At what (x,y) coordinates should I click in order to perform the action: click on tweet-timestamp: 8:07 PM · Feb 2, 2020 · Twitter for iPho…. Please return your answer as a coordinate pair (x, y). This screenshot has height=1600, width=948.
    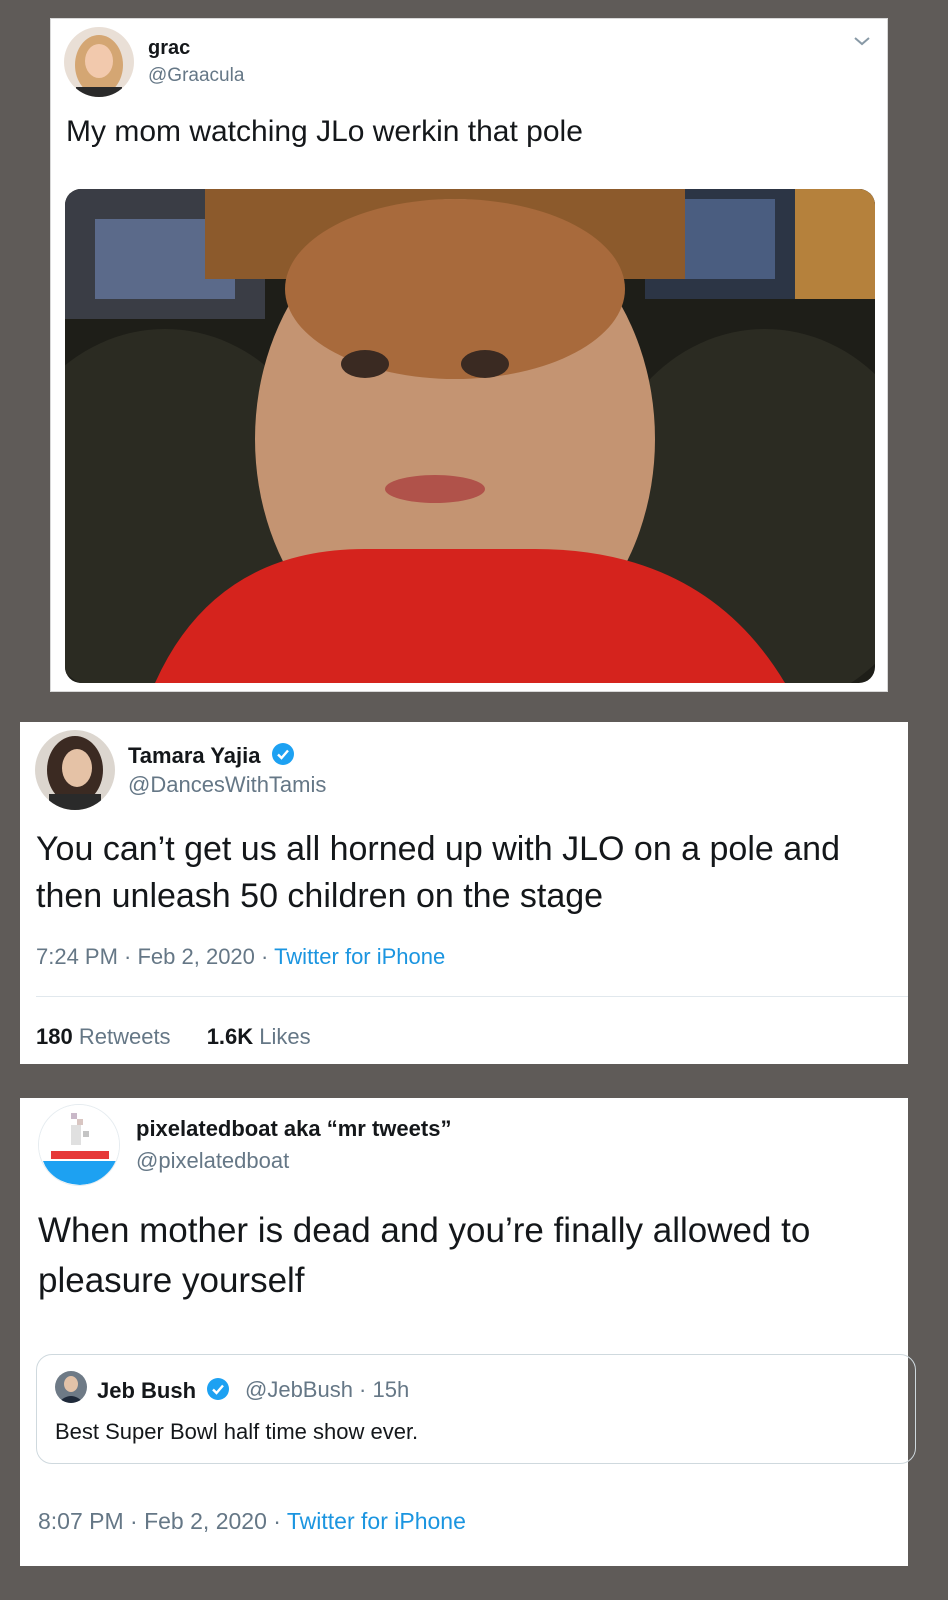
    Looking at the image, I should click on (252, 1521).